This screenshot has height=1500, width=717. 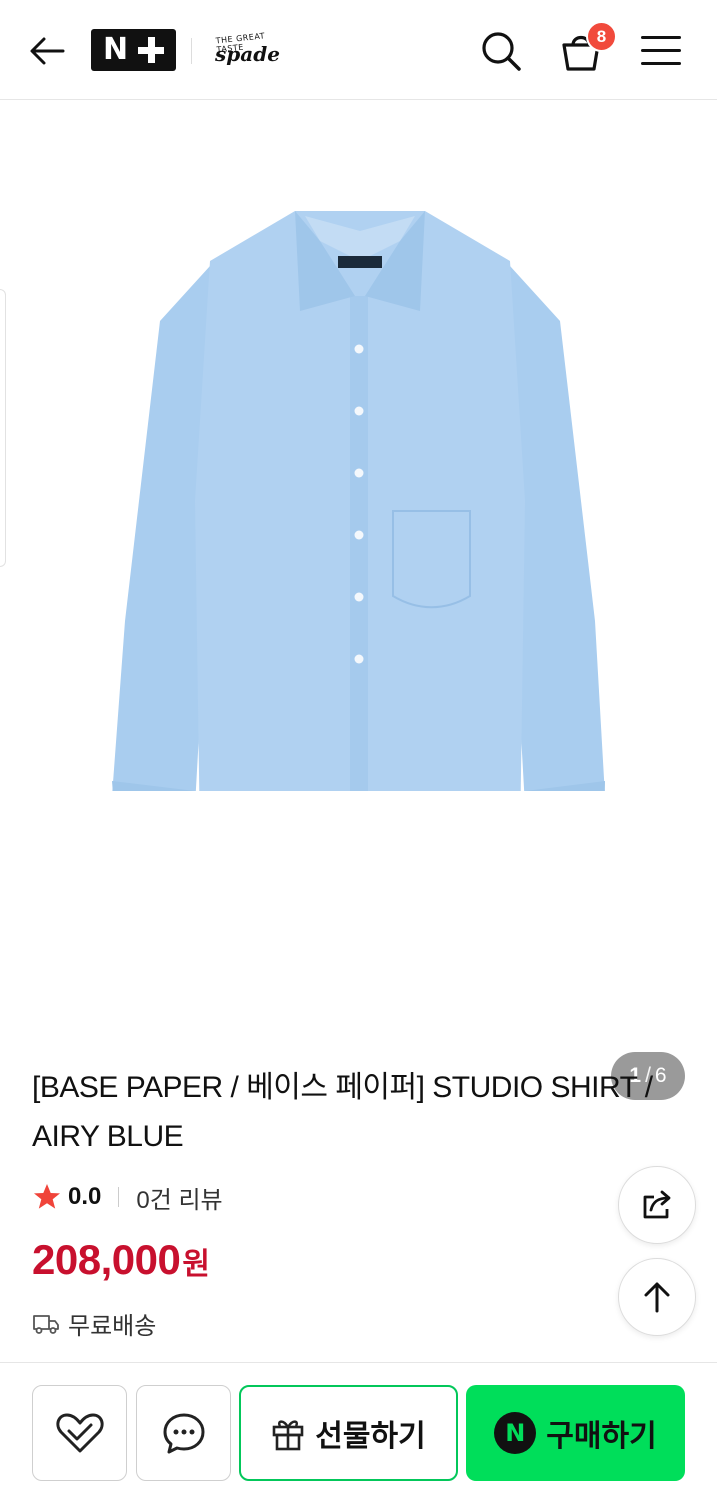 I want to click on talk-talk-chat-button, so click(x=183, y=1433).